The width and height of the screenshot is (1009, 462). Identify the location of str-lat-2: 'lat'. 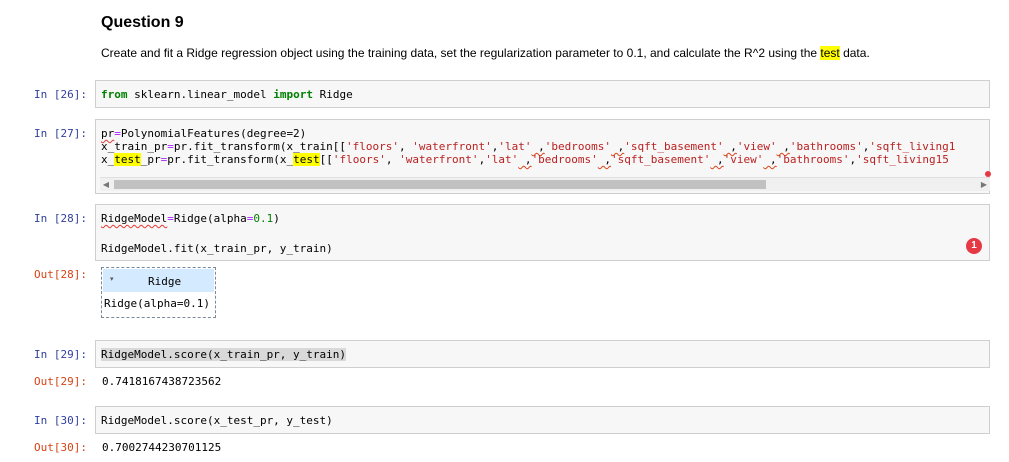
(502, 159).